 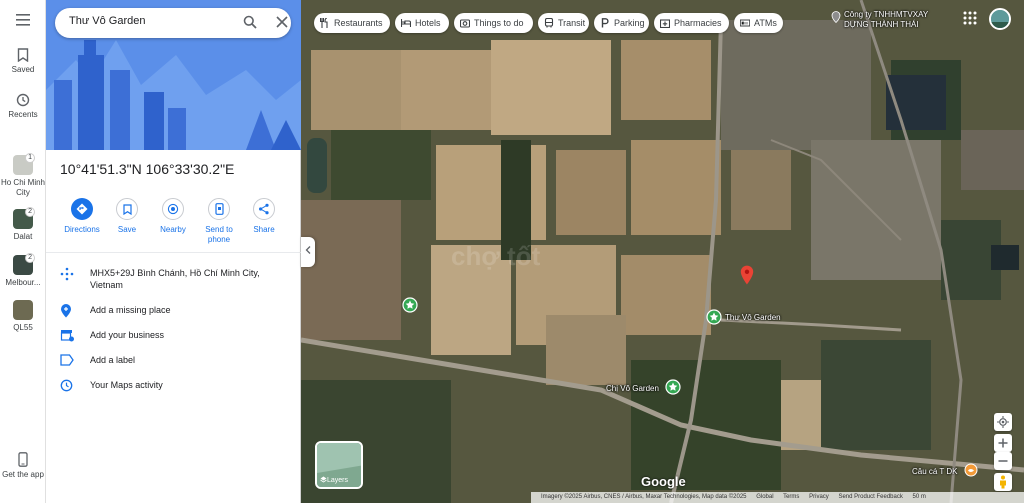 I want to click on apps-grid-icon, so click(x=970, y=18).